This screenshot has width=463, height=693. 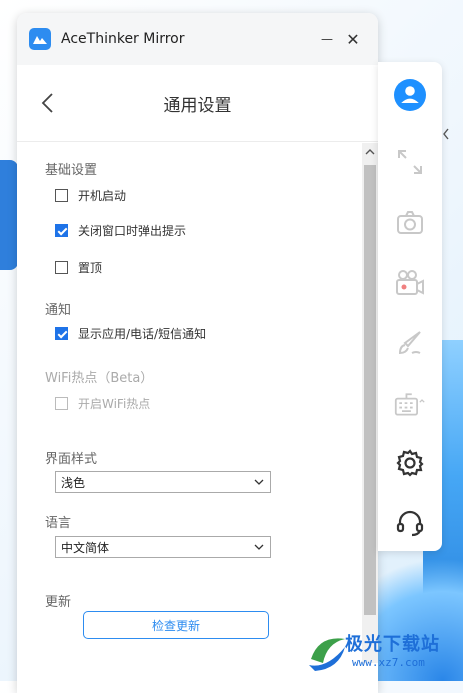 I want to click on sidebar-item-record, so click(x=410, y=283).